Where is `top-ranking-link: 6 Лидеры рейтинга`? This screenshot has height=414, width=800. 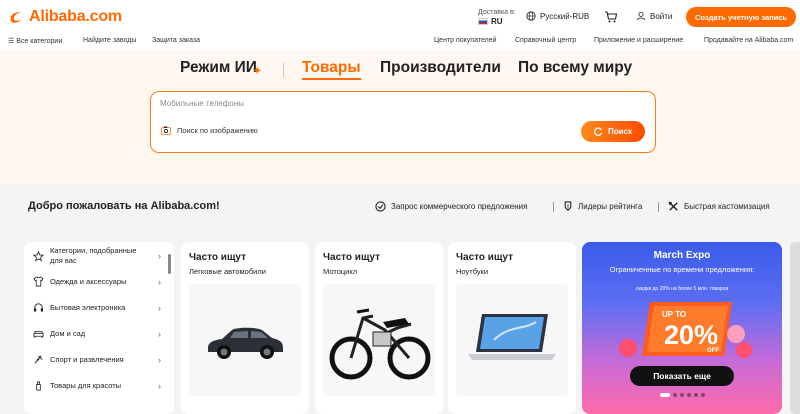 top-ranking-link: 6 Лидеры рейтинга is located at coordinates (602, 206).